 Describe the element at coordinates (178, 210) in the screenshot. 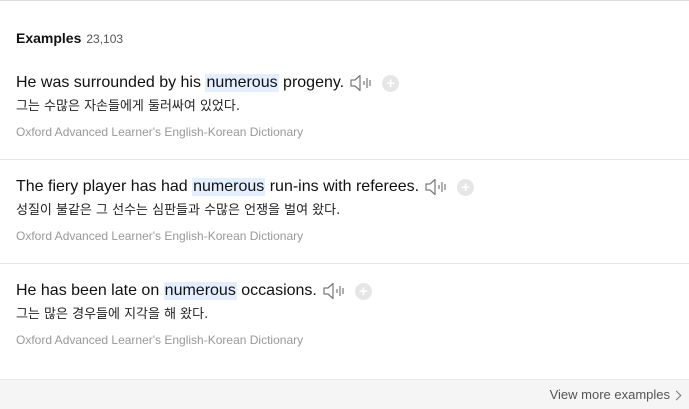

I see `example-korean-translation: 성질이 불같은 그 선수는 심판들과 수많은 언쟁을 벌여 왔다.` at that location.